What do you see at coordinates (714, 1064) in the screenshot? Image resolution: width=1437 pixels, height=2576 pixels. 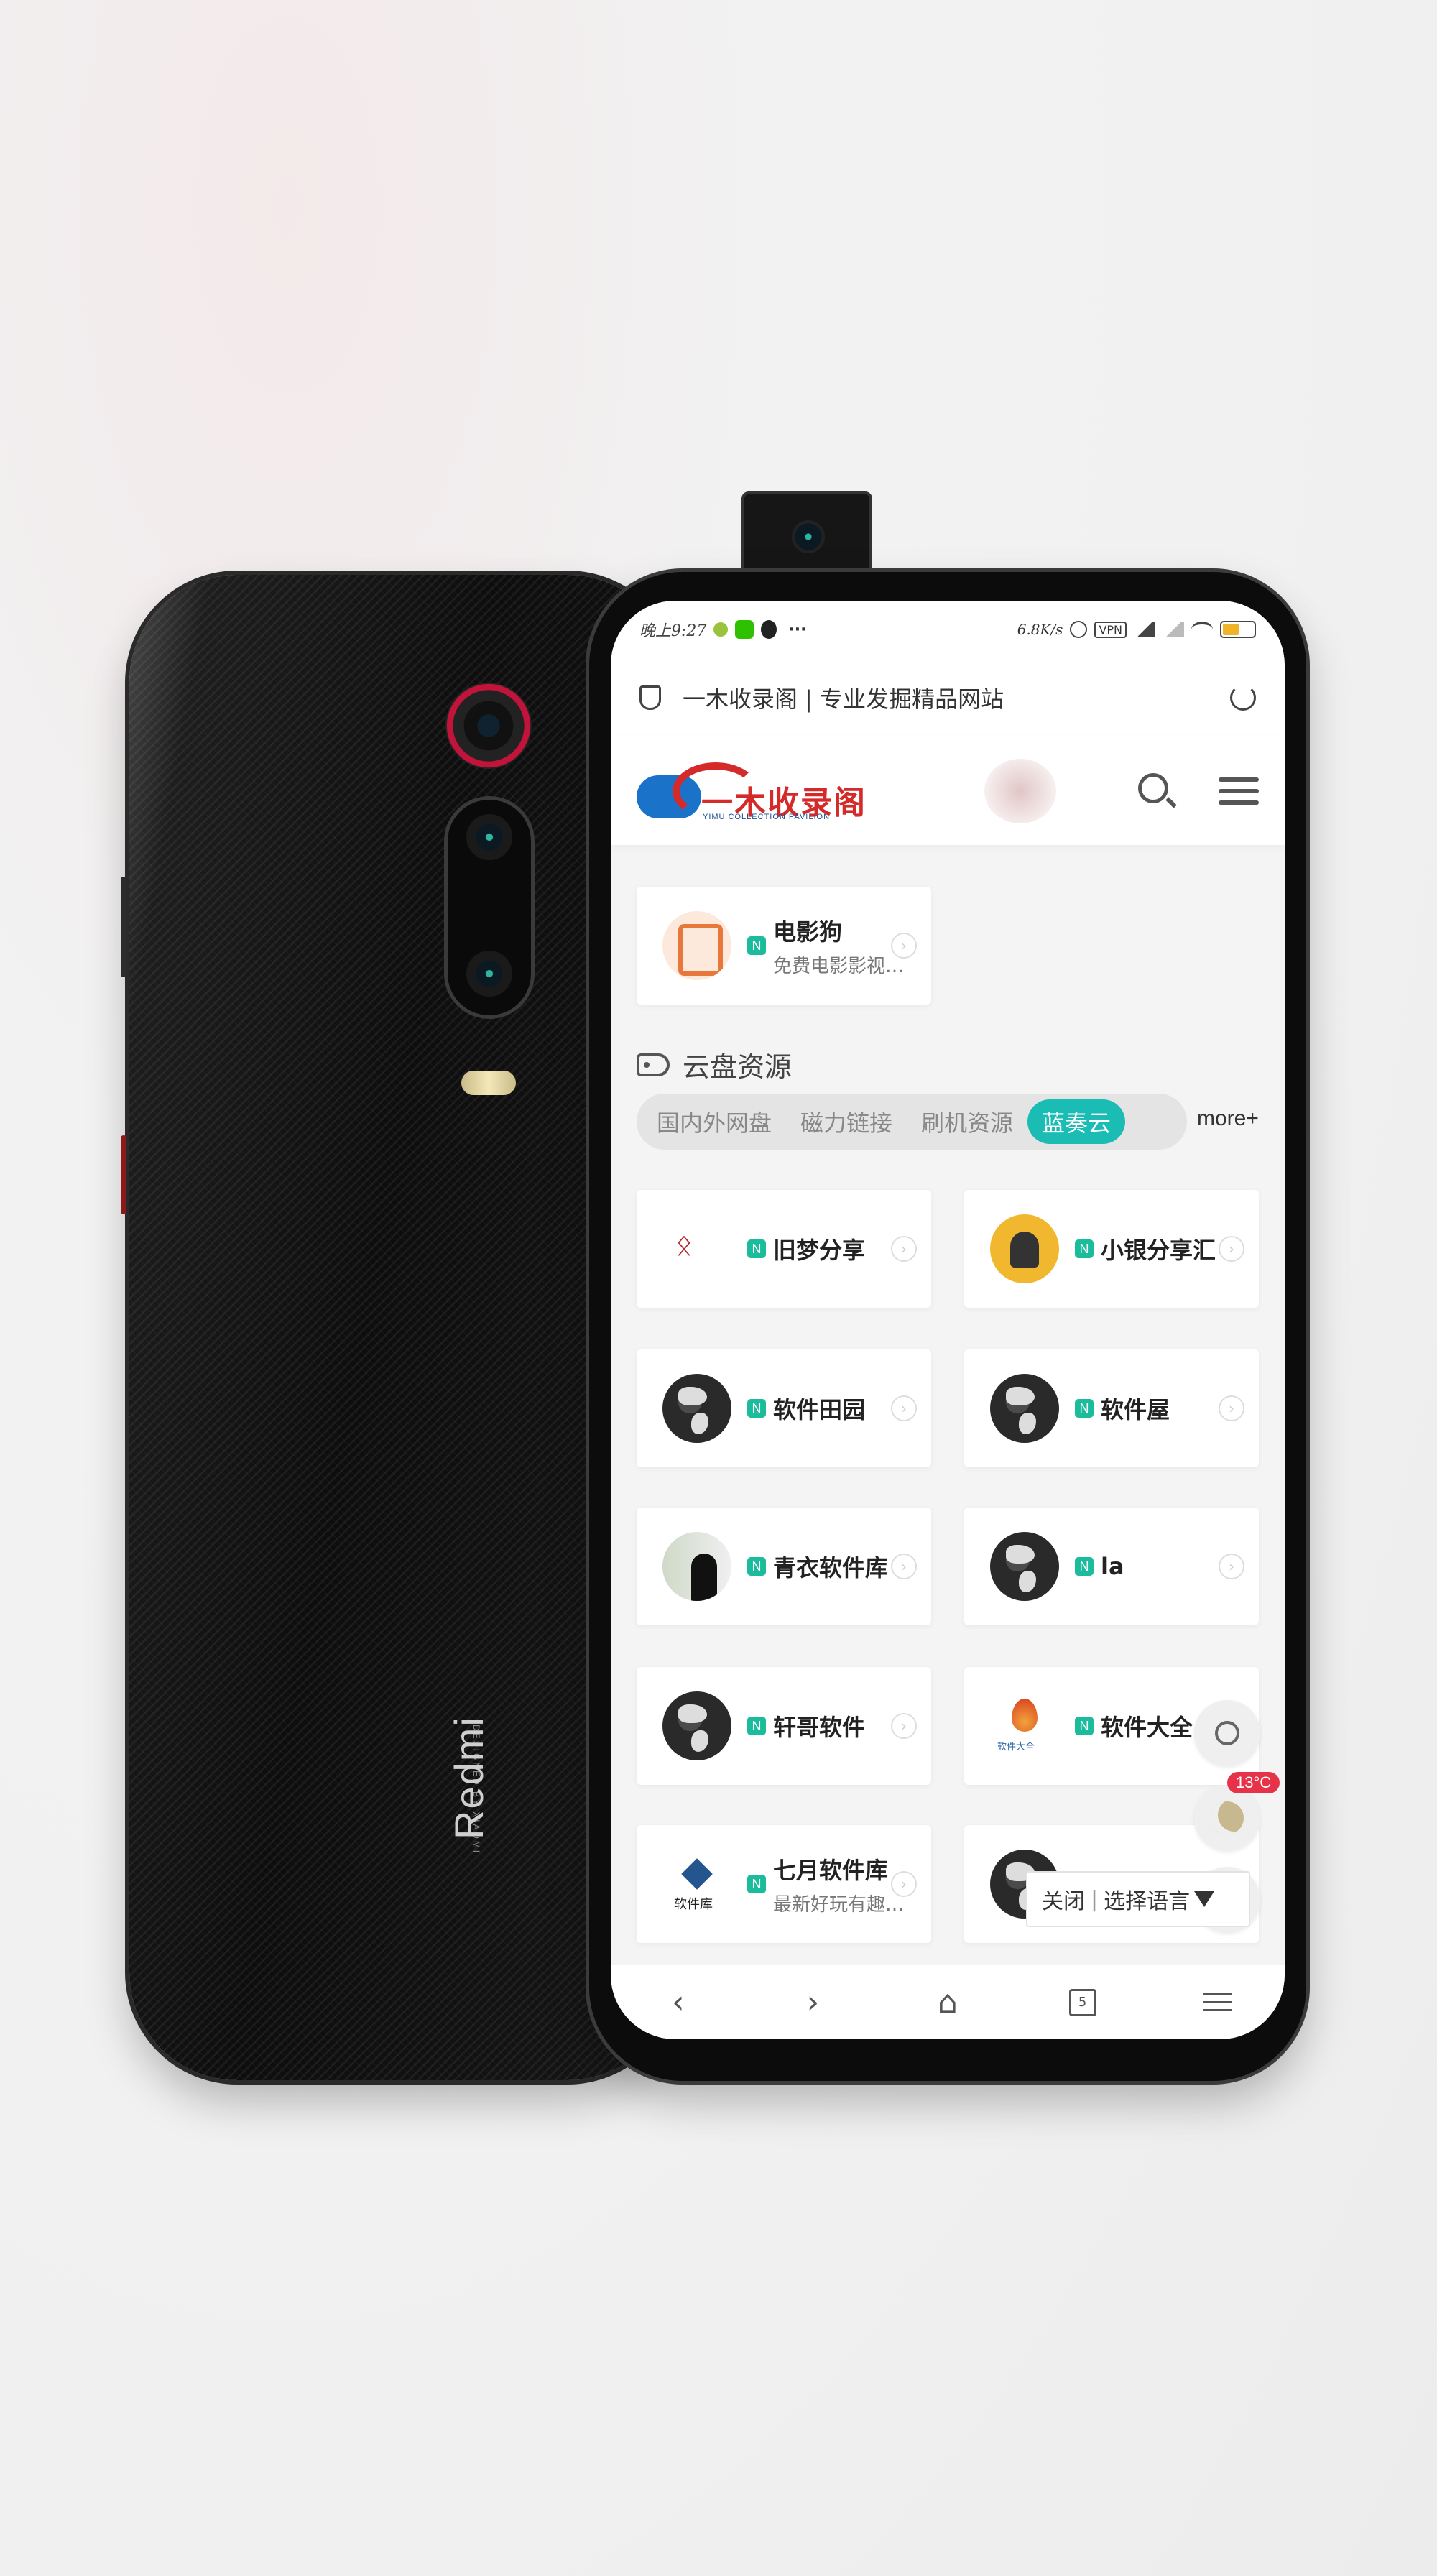 I see `section-header: 云盘资源` at bounding box center [714, 1064].